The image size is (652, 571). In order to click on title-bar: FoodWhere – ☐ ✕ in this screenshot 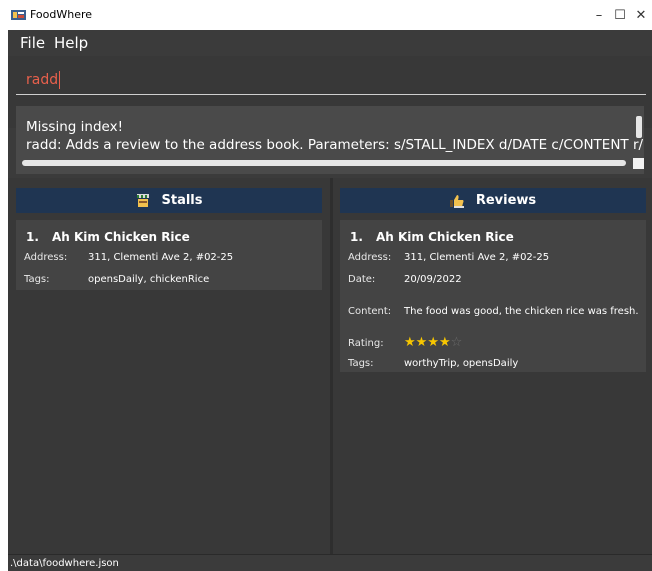, I will do `click(326, 15)`.